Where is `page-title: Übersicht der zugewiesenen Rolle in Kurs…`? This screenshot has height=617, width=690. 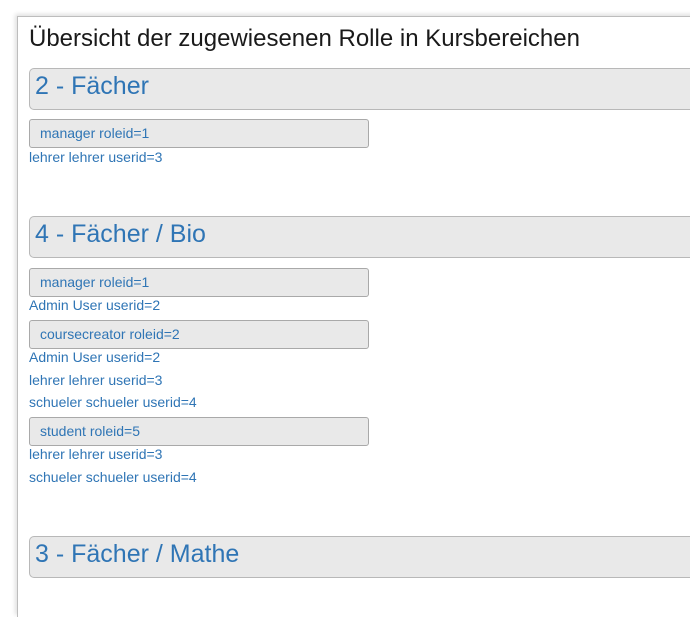
page-title: Übersicht der zugewiesenen Rolle in Kurs… is located at coordinates (304, 38).